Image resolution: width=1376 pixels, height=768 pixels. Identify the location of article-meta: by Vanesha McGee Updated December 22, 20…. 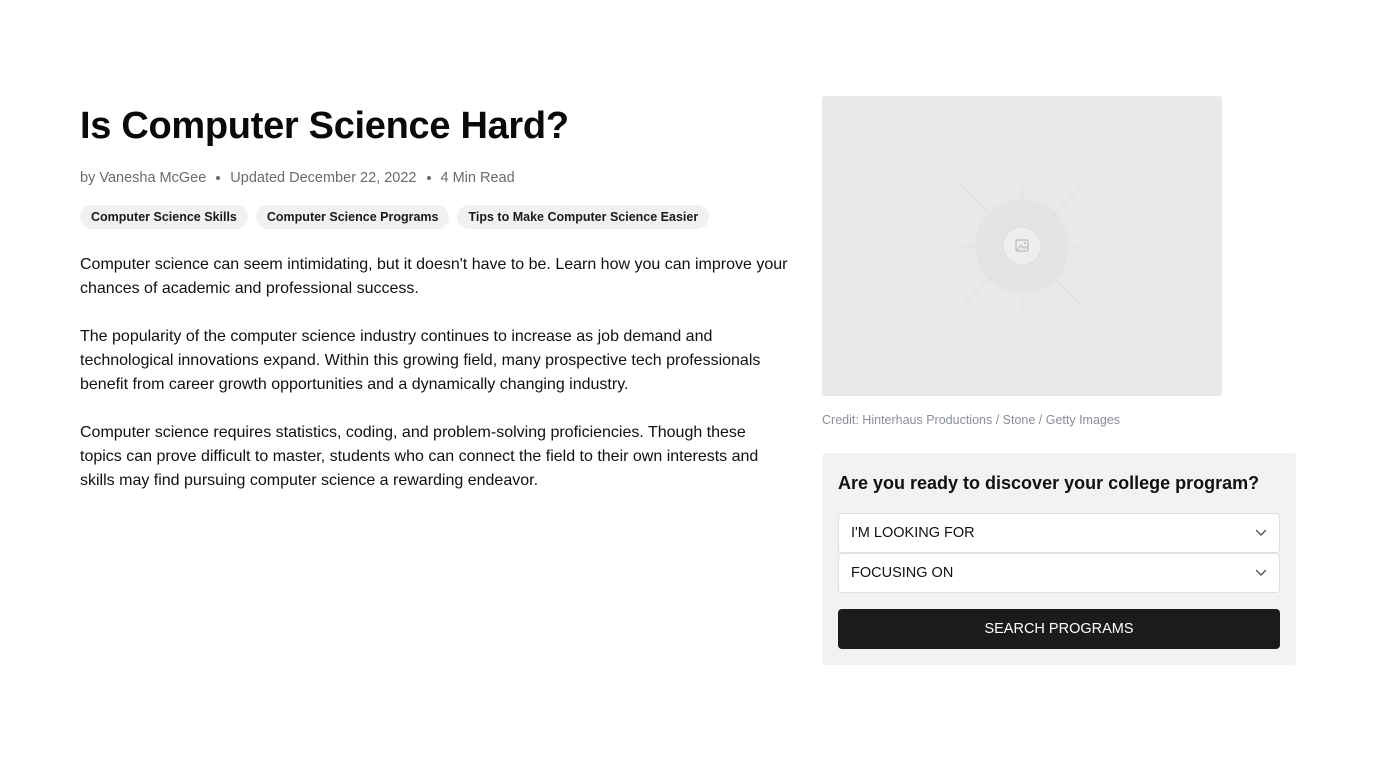
(435, 178).